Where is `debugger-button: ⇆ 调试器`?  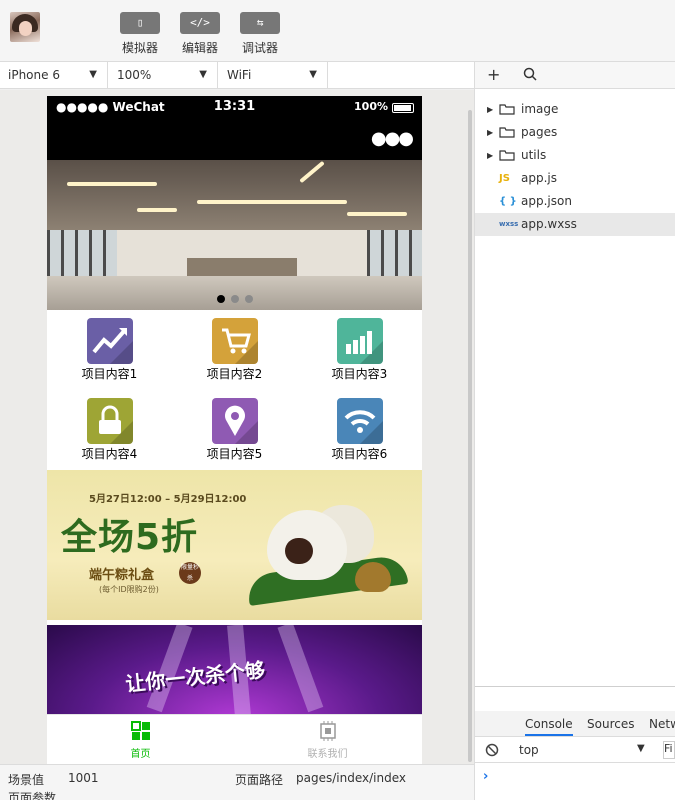
debugger-button: ⇆ 调试器 is located at coordinates (260, 34).